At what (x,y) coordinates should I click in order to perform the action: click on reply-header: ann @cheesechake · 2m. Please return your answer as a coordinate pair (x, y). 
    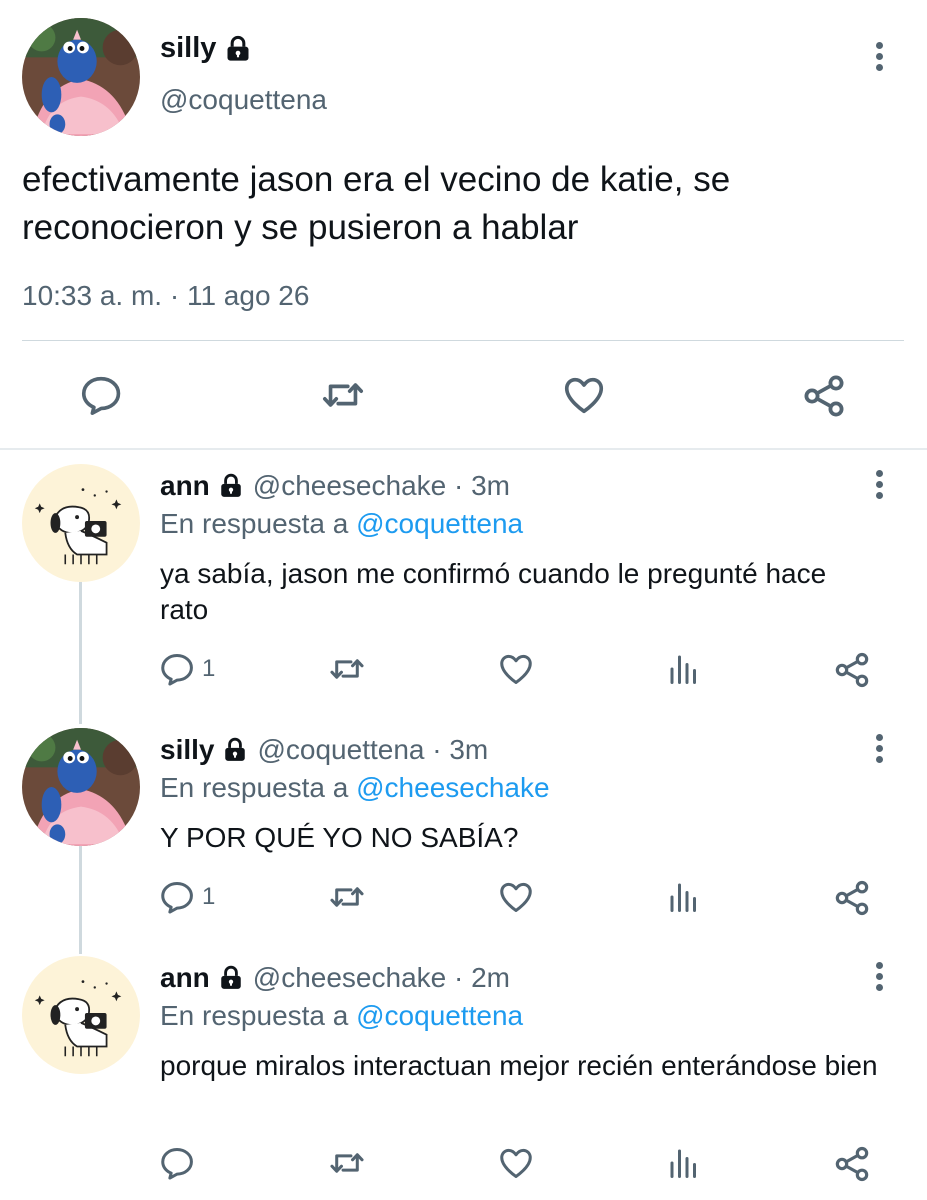
    Looking at the image, I should click on (335, 978).